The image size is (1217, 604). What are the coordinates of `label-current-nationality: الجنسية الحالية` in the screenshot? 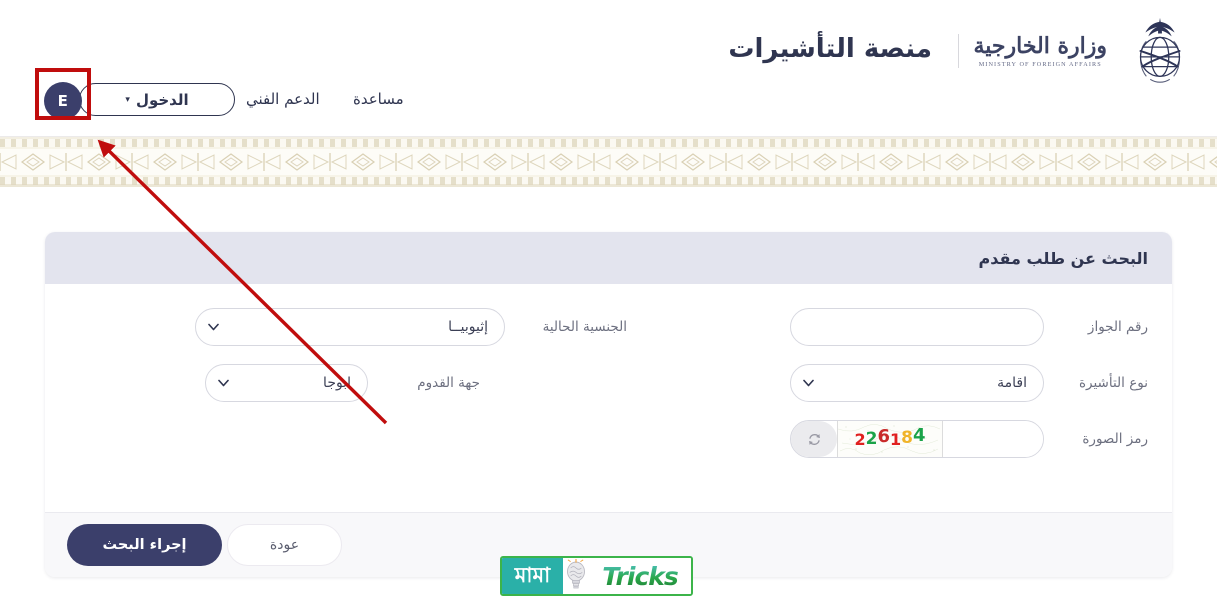 It's located at (584, 327).